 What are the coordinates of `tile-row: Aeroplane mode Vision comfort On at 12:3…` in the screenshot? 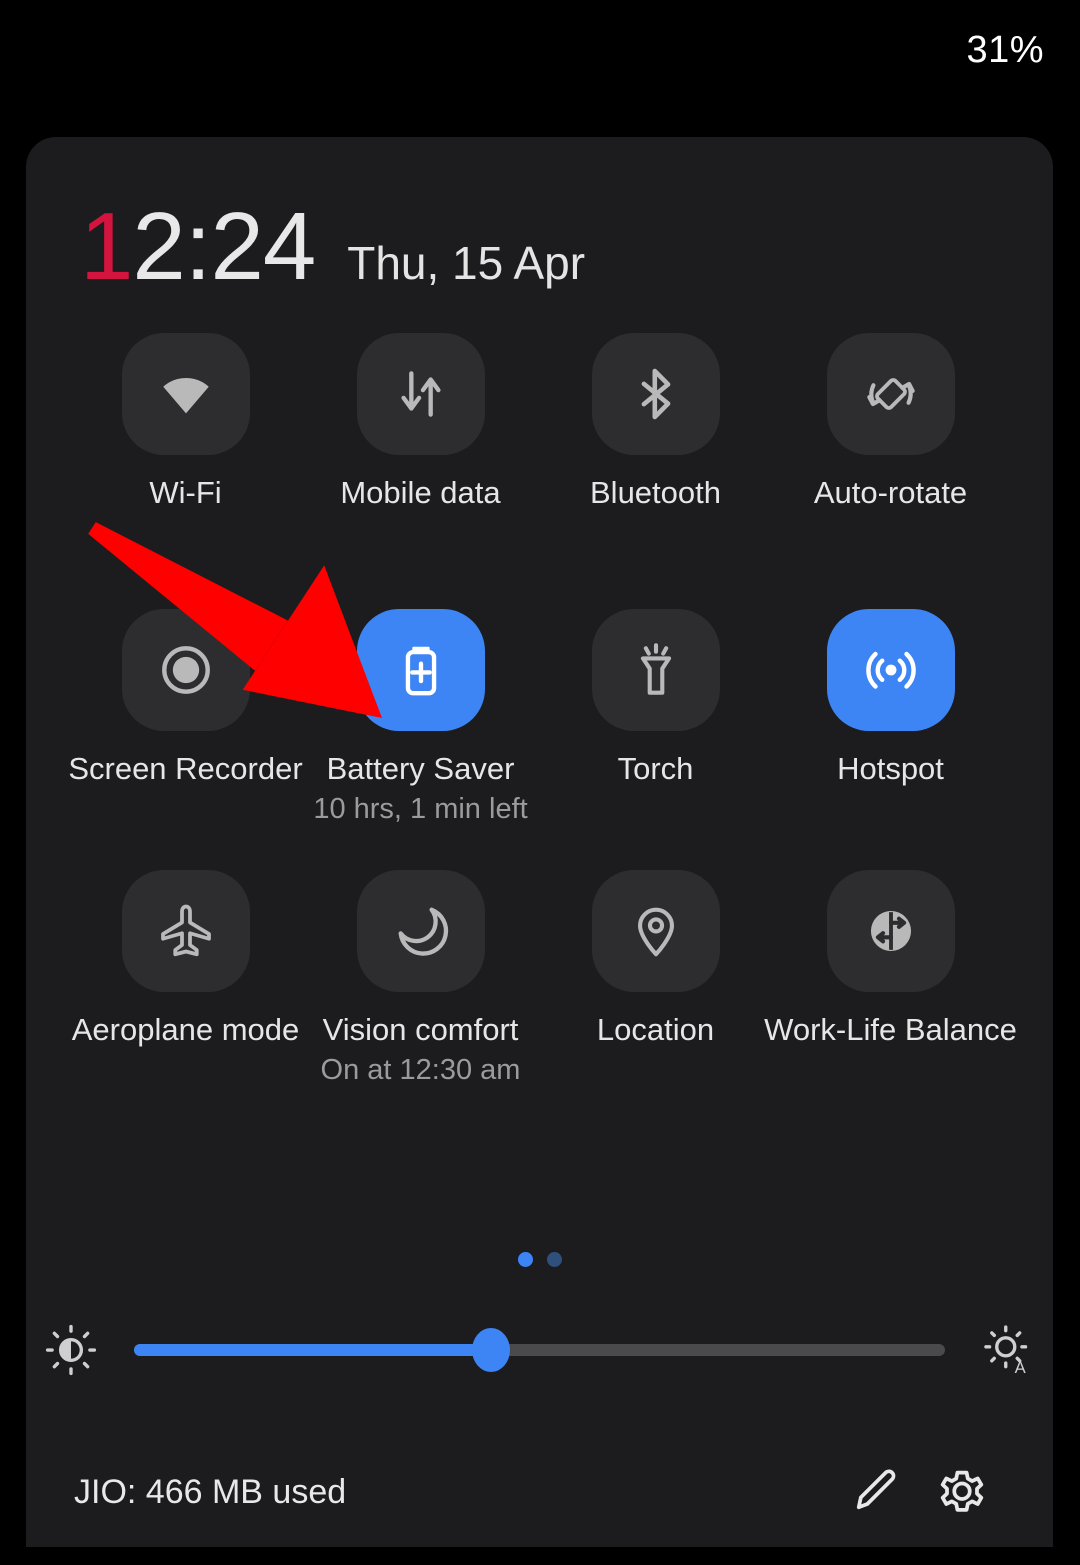 It's located at (542, 978).